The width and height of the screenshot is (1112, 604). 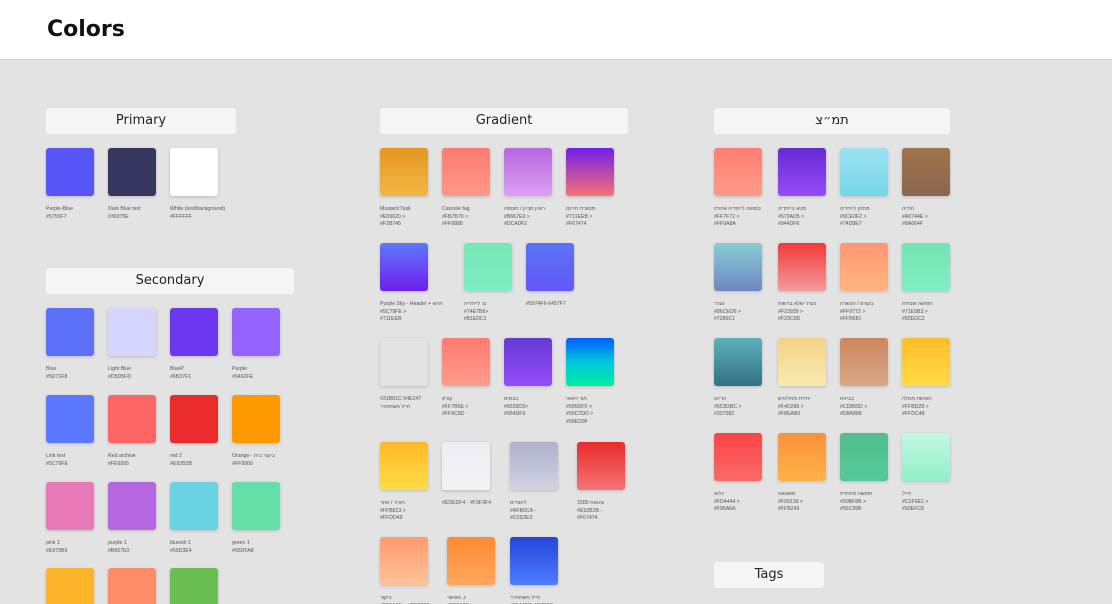 I want to click on gradient-swatch-label: מסגרת חירום #711EEB > #F67474, so click(x=581, y=217).